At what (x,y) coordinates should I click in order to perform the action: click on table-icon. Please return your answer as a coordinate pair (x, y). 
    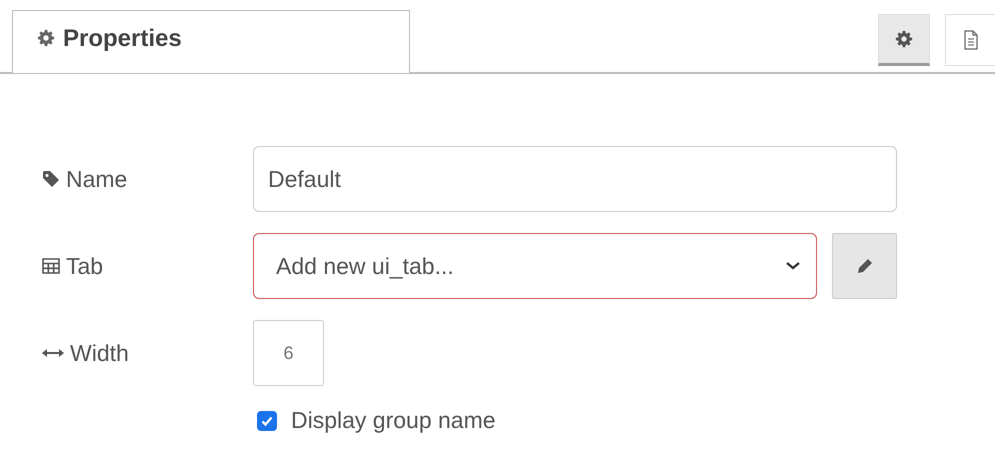
    Looking at the image, I should click on (51, 266).